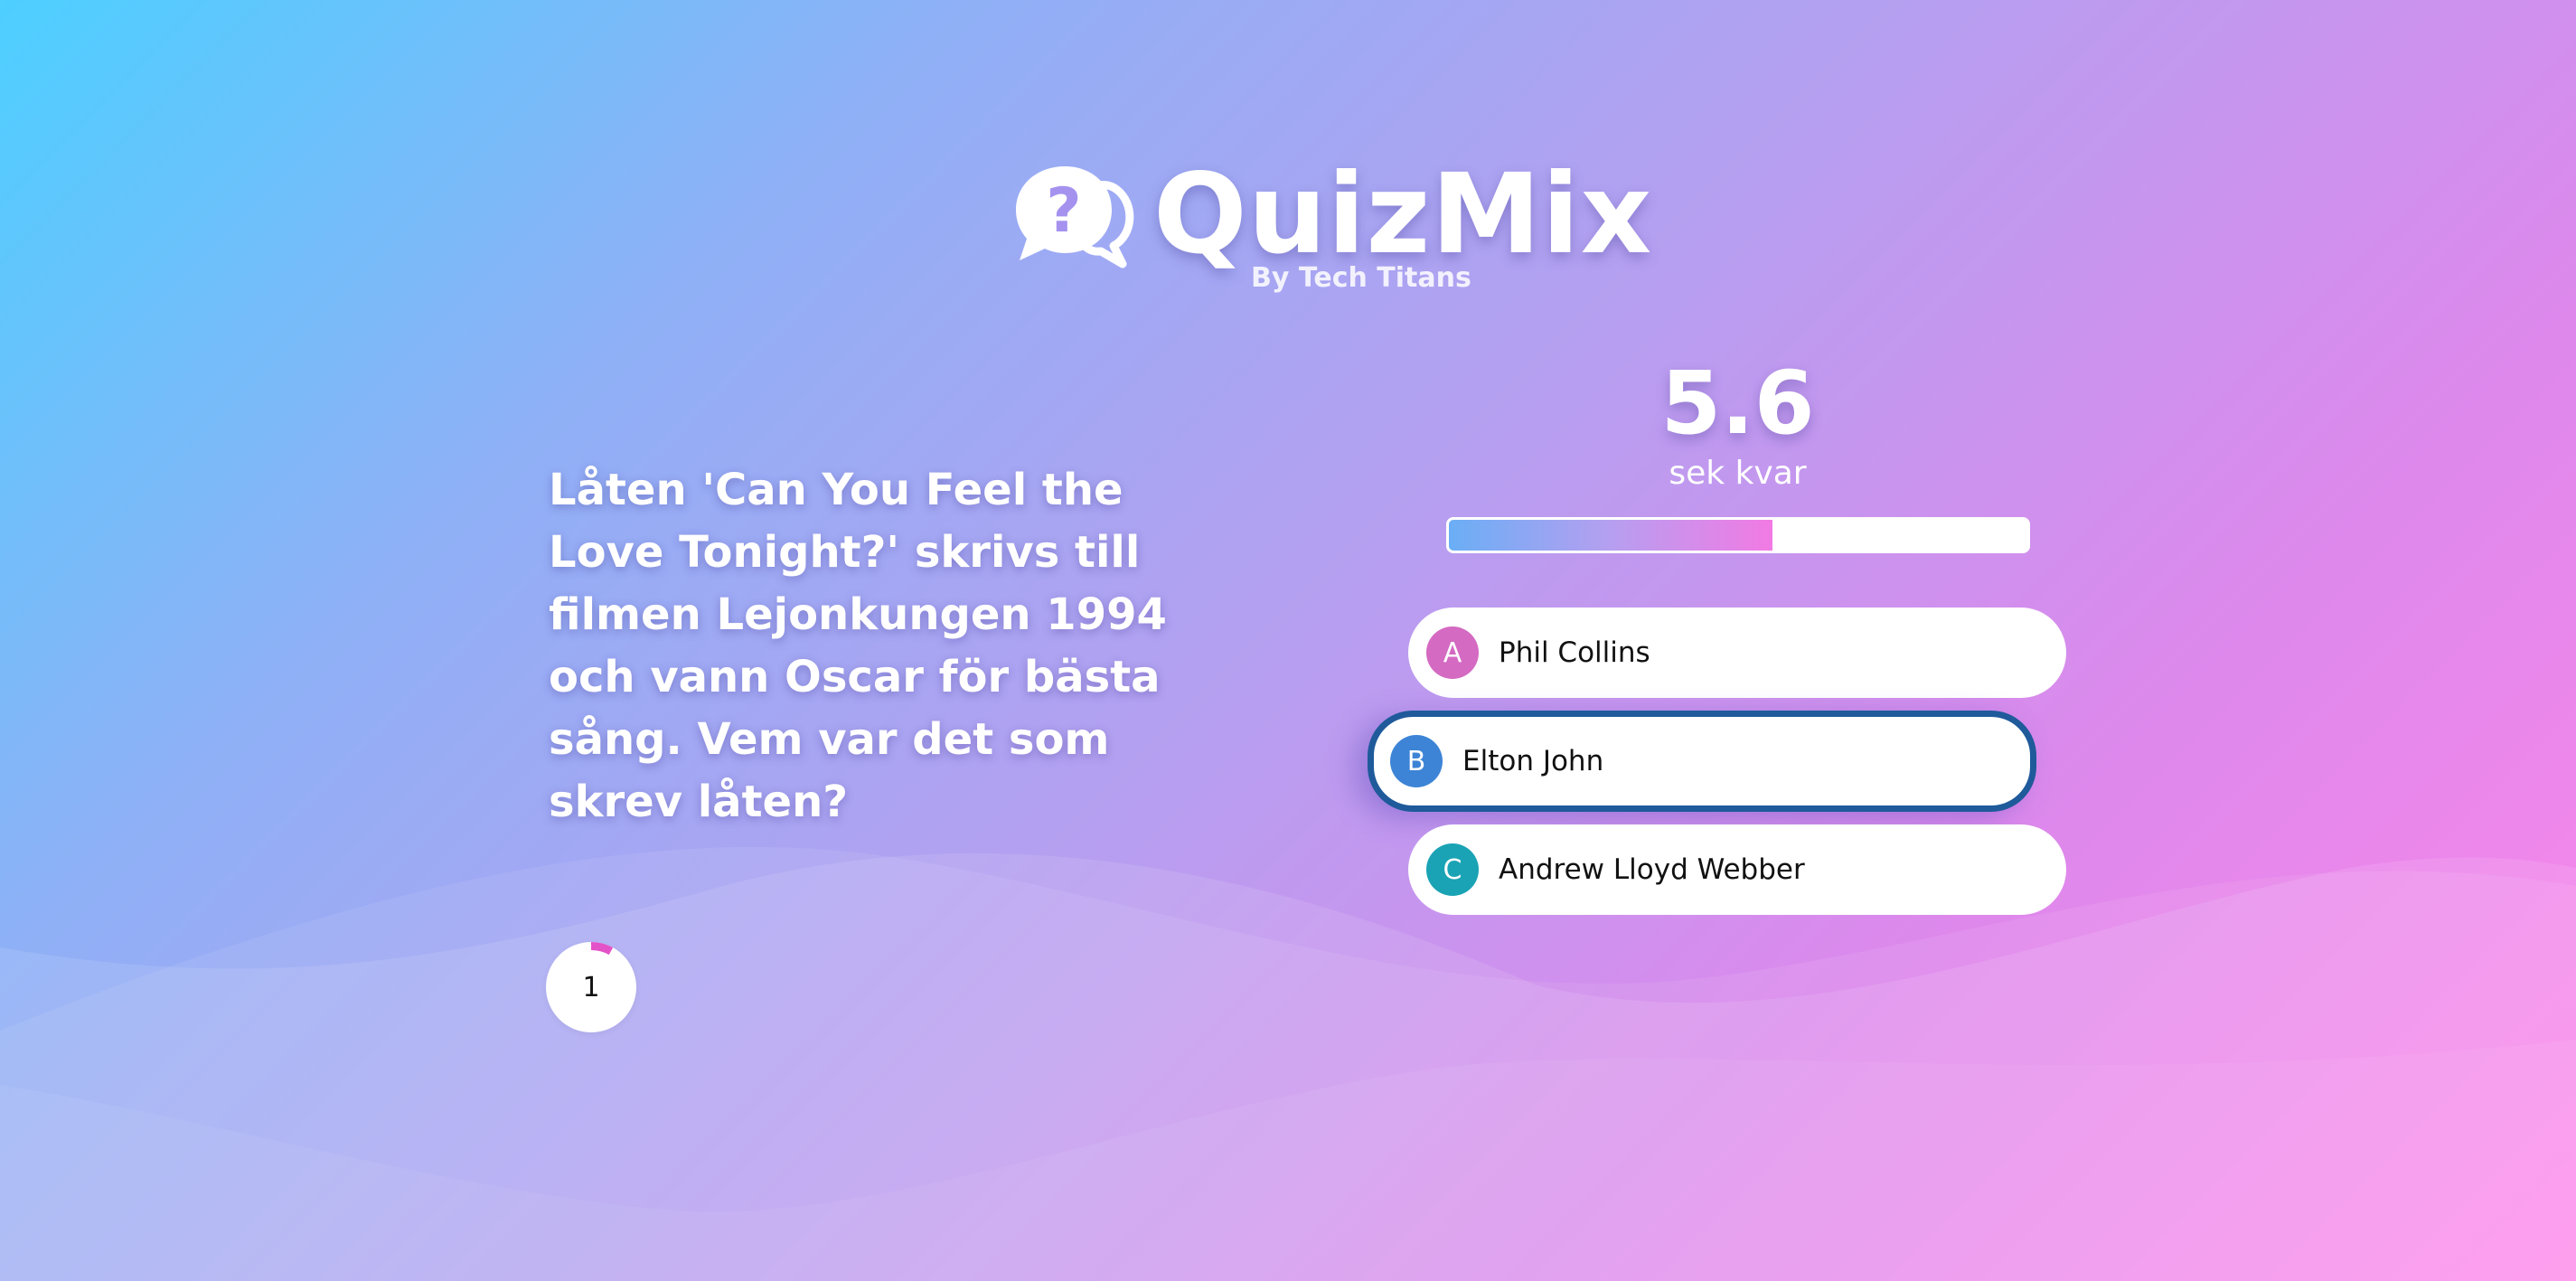 The height and width of the screenshot is (1281, 2576). Describe the element at coordinates (1417, 761) in the screenshot. I see `answer-letter-badge: B` at that location.